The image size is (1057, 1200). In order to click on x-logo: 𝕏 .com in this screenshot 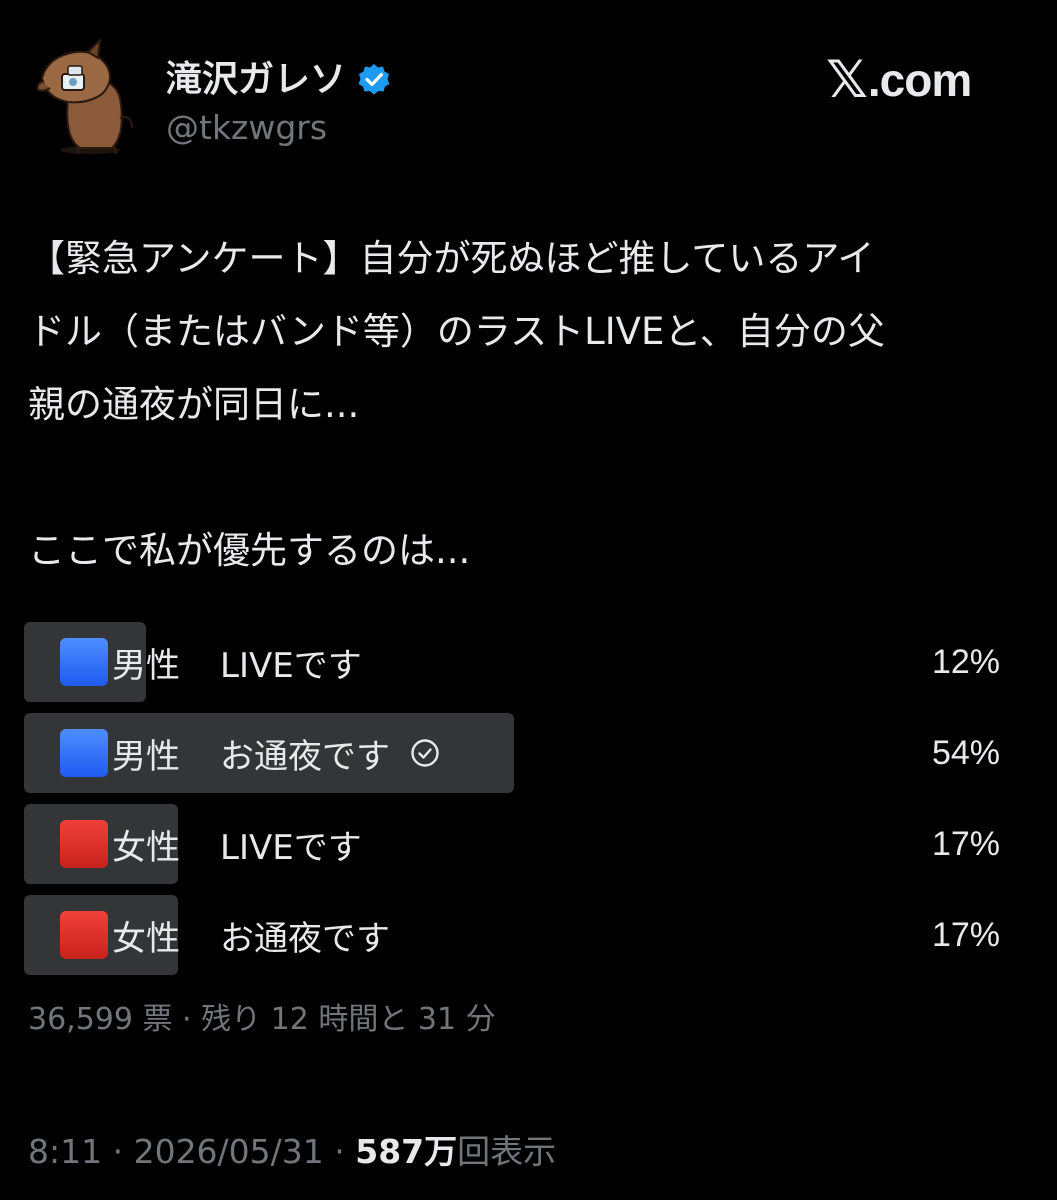, I will do `click(899, 80)`.